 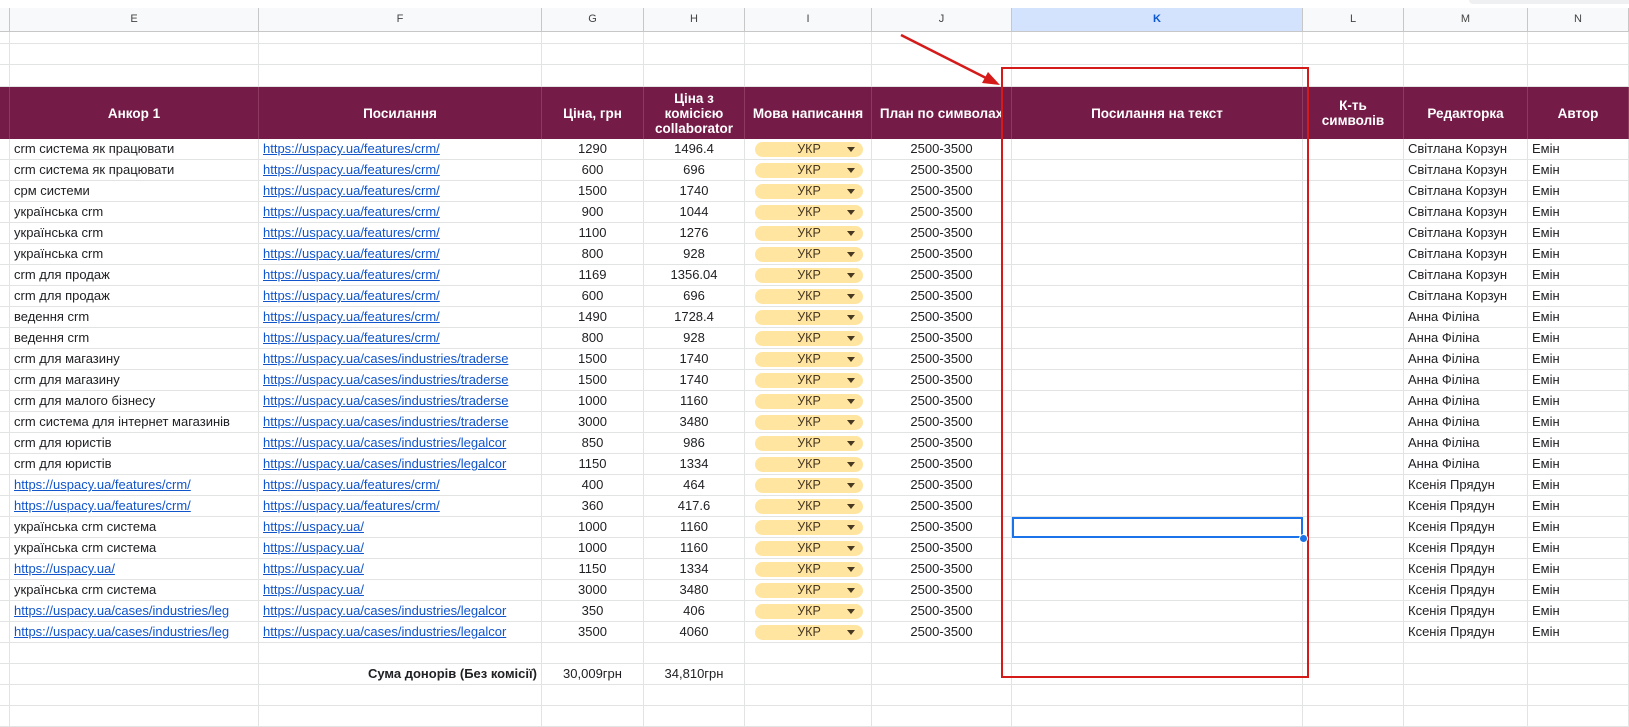 What do you see at coordinates (1303, 538) in the screenshot?
I see `fill-handle` at bounding box center [1303, 538].